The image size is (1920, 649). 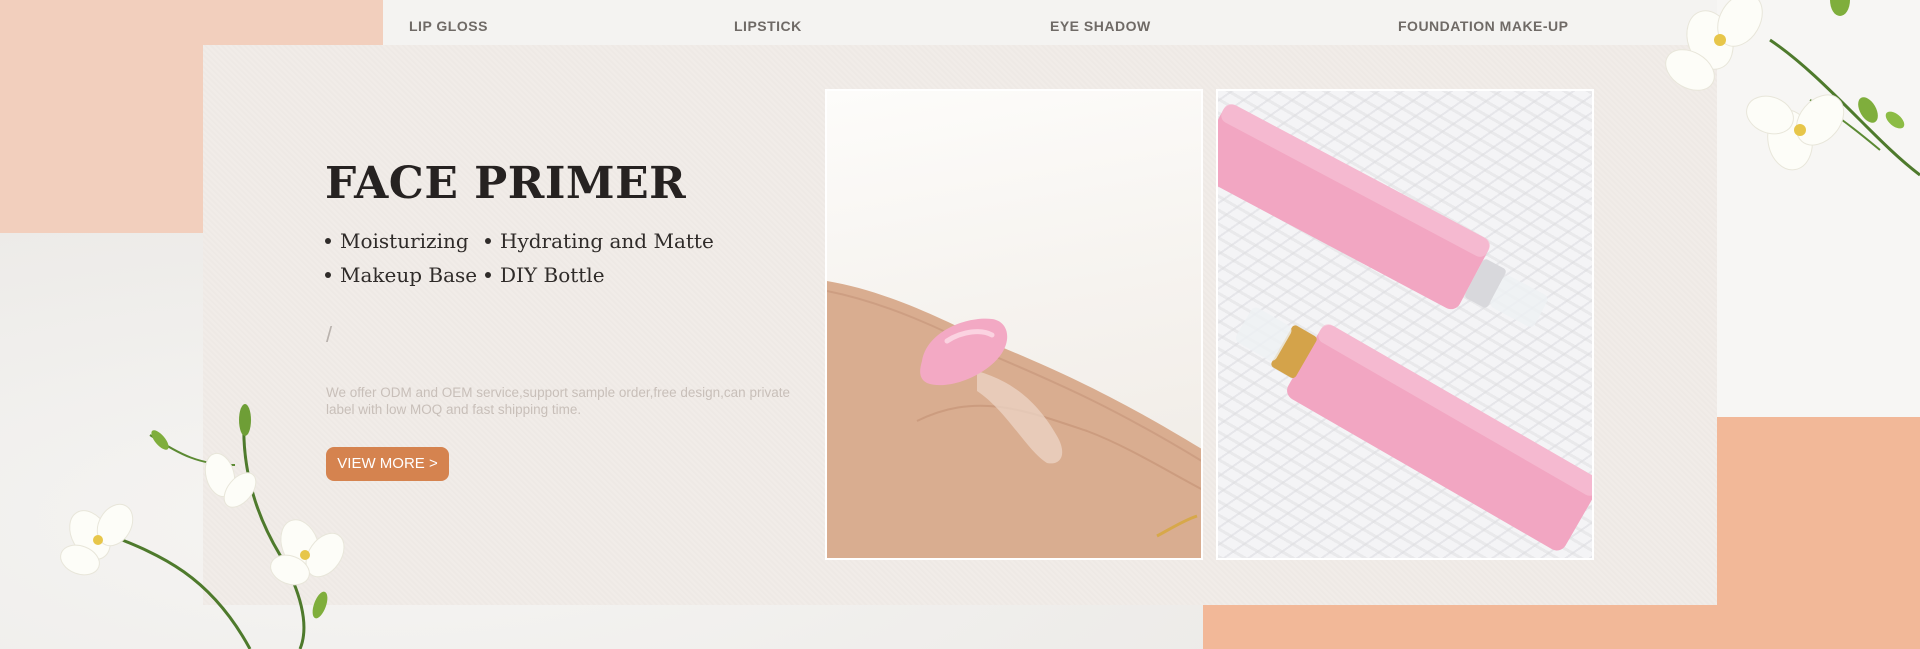 What do you see at coordinates (1483, 26) in the screenshot?
I see `nav-item-foundation: FOUNDATION MAKE-UP` at bounding box center [1483, 26].